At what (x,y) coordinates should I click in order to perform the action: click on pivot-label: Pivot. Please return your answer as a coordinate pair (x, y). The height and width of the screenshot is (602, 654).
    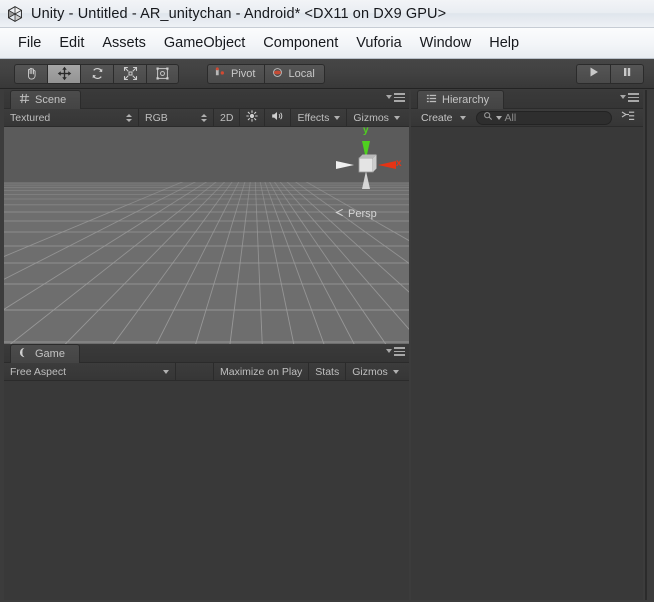
    Looking at the image, I should click on (243, 73).